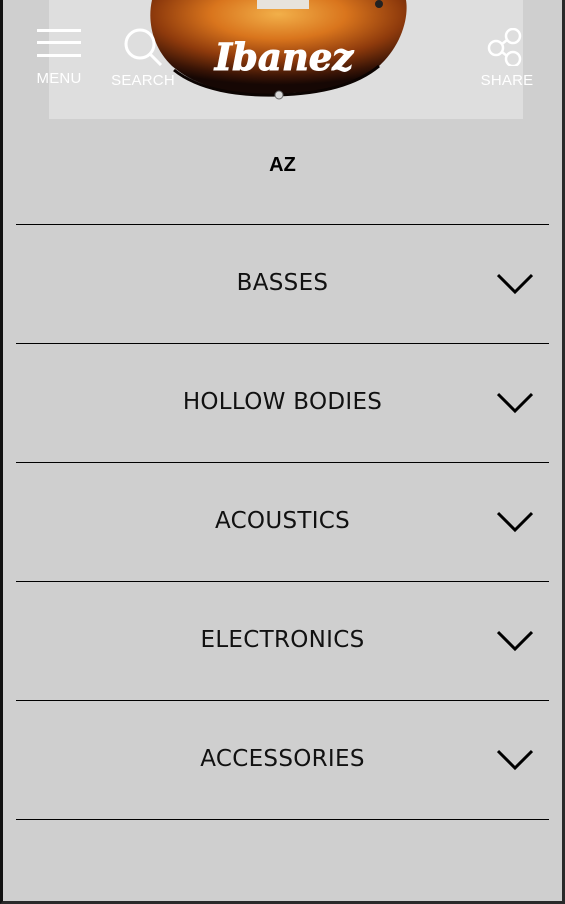 This screenshot has width=565, height=904. I want to click on category-accessories: ACCESSORIES, so click(282, 760).